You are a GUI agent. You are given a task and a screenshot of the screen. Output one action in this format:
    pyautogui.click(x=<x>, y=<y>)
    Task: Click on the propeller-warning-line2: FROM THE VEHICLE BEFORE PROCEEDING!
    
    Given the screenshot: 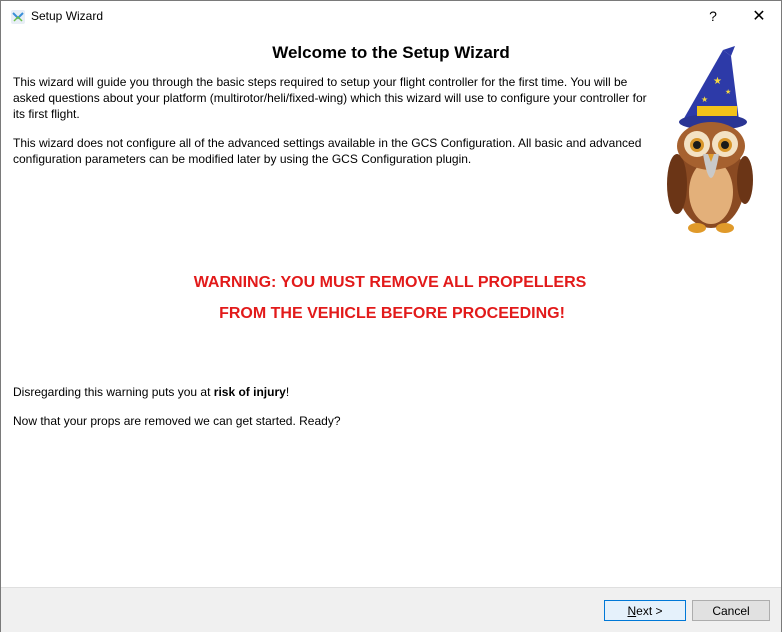 What is the action you would take?
    pyautogui.click(x=392, y=313)
    